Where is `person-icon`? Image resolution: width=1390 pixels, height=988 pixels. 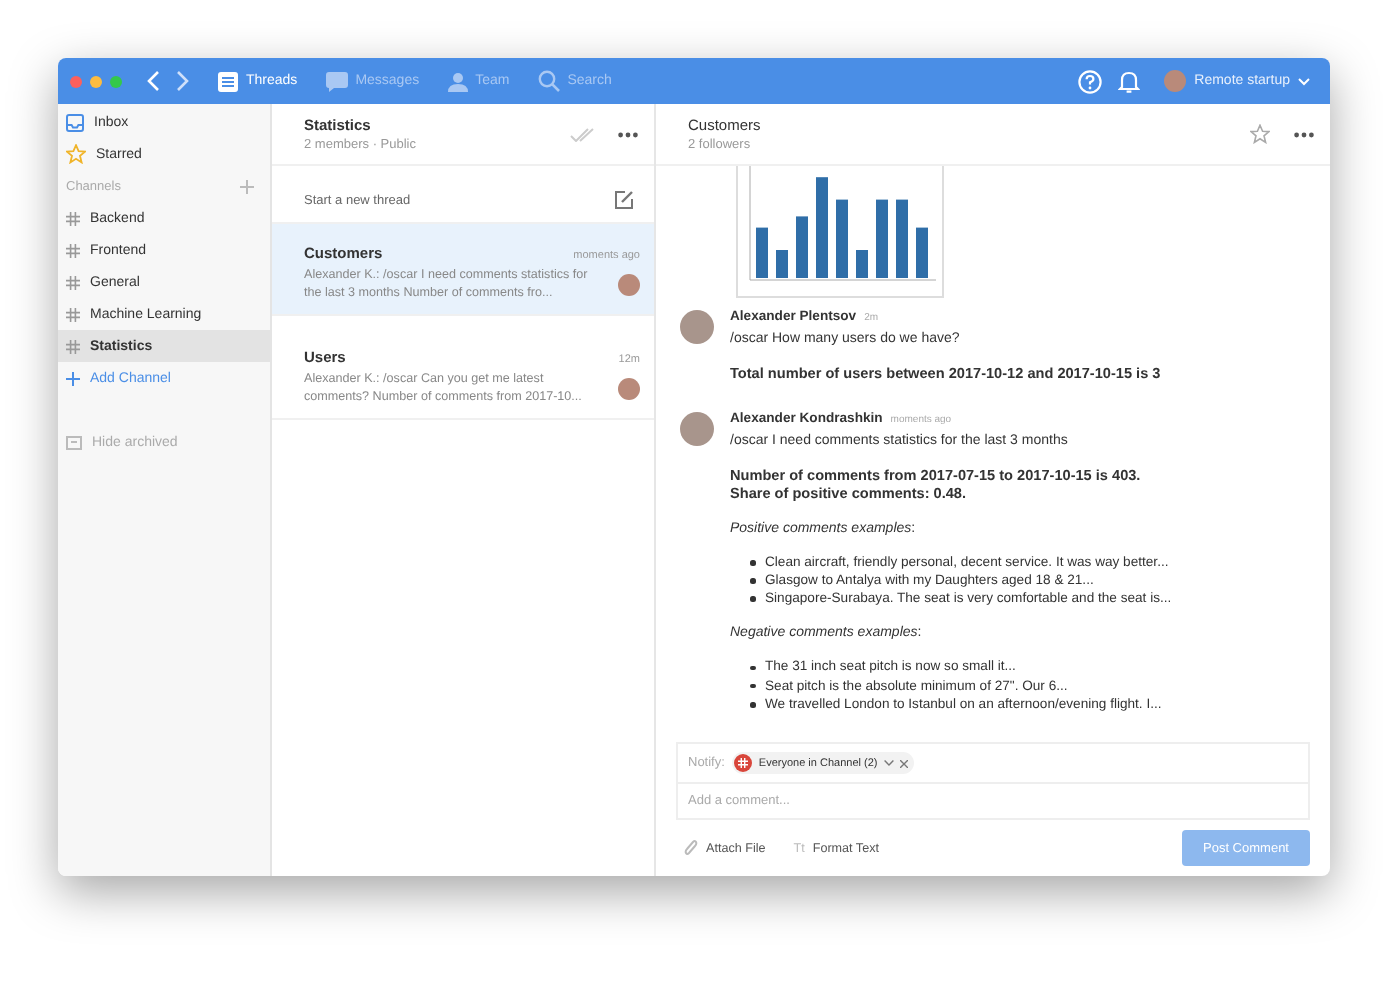
person-icon is located at coordinates (457, 81).